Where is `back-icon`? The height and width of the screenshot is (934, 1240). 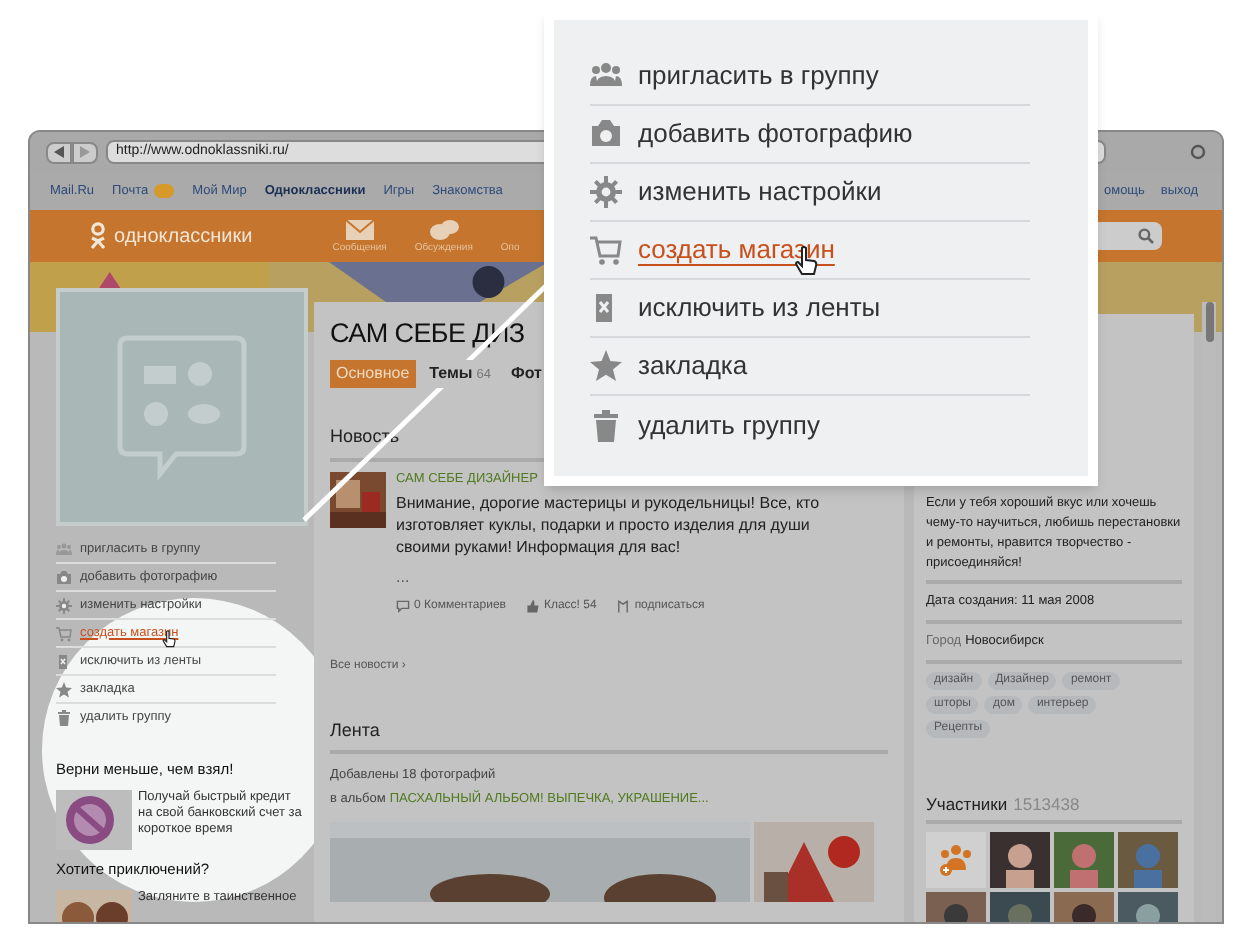 back-icon is located at coordinates (59, 152).